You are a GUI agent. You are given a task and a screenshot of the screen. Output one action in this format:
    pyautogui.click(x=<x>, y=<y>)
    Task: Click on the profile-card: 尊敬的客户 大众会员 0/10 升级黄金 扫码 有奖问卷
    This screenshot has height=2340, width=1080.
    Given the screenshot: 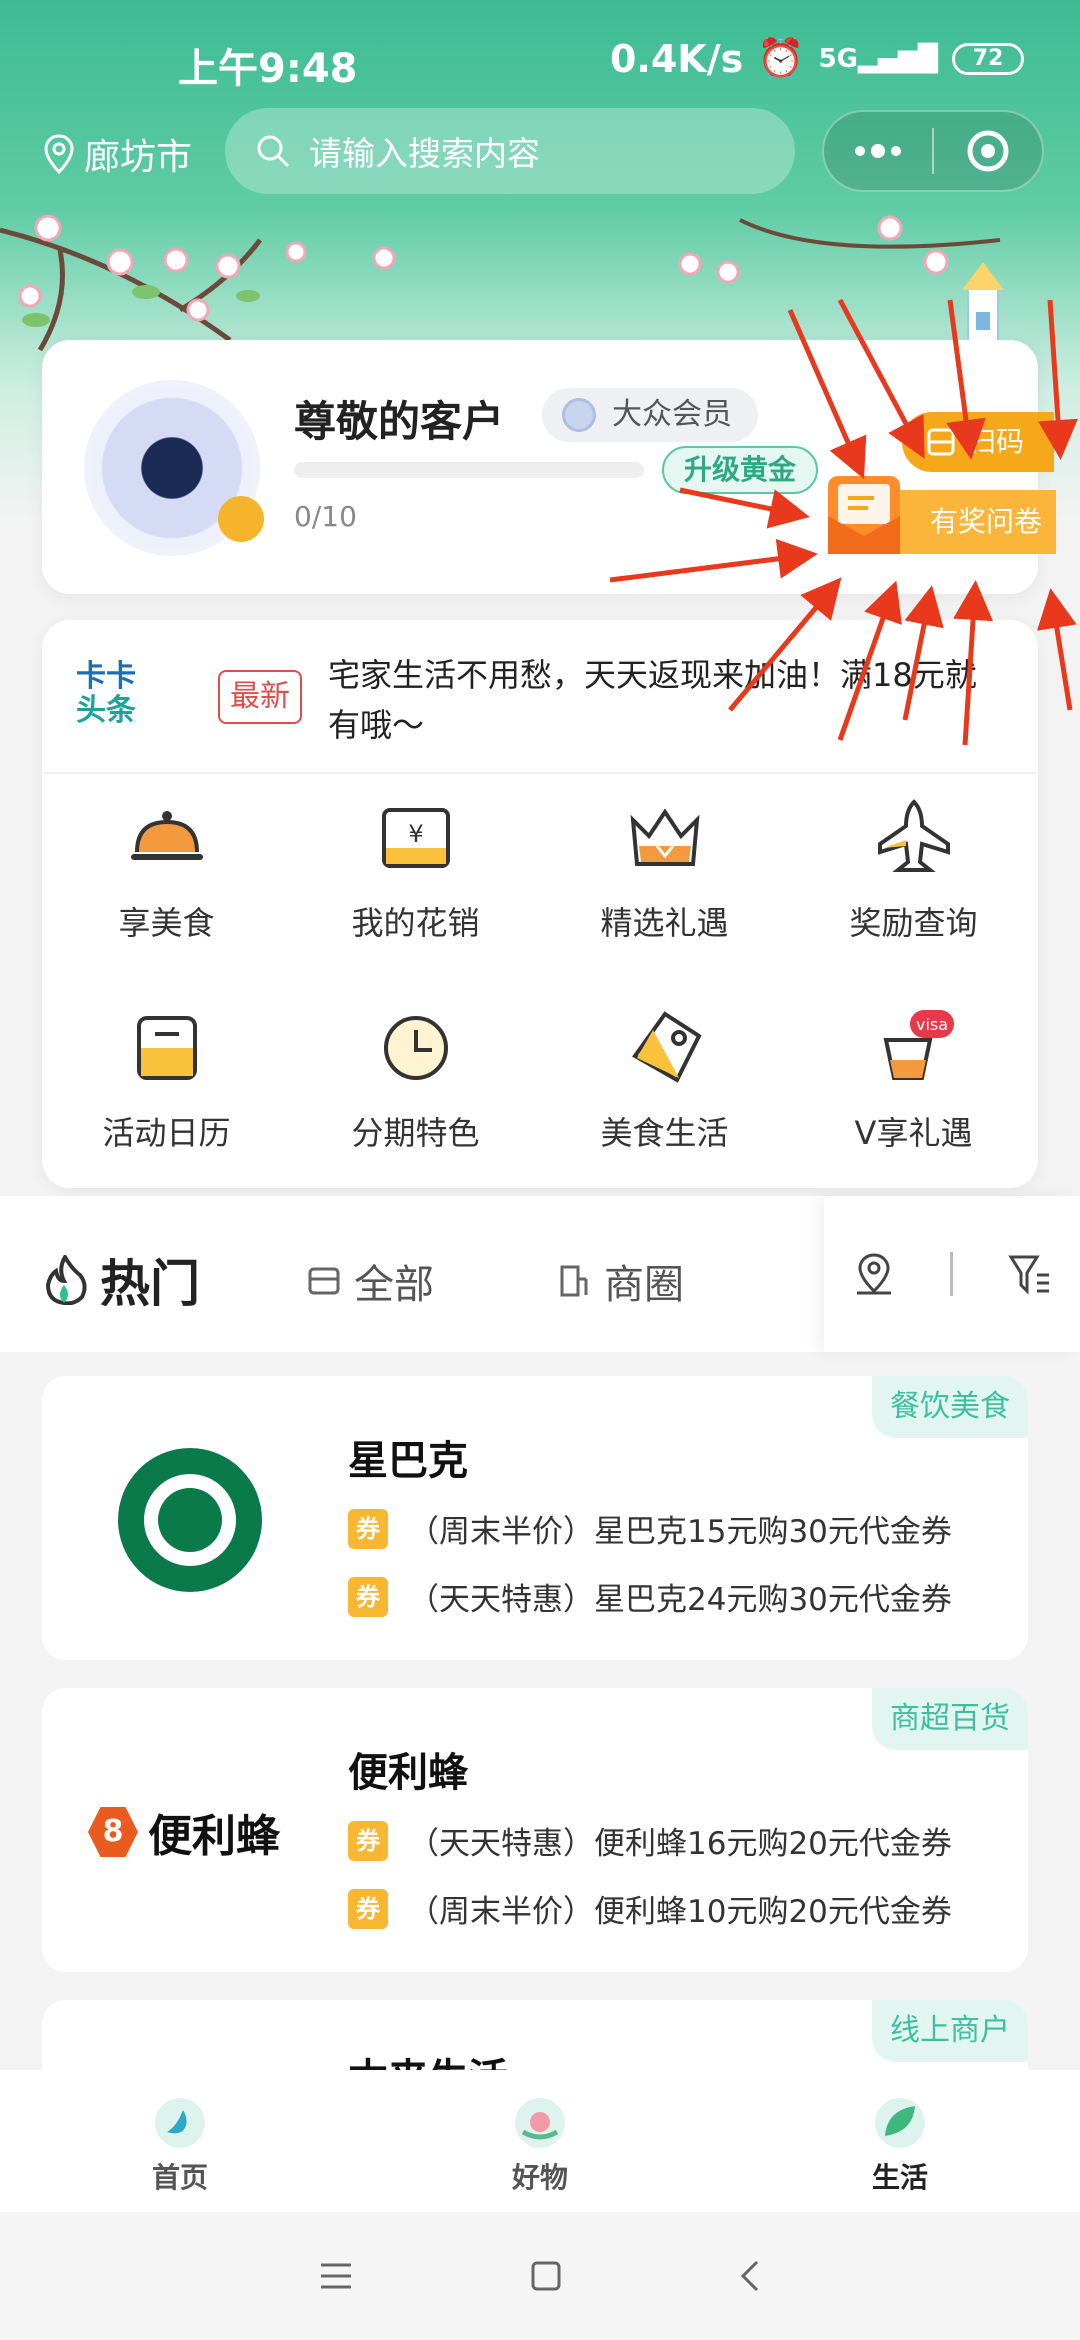 What is the action you would take?
    pyautogui.click(x=549, y=467)
    